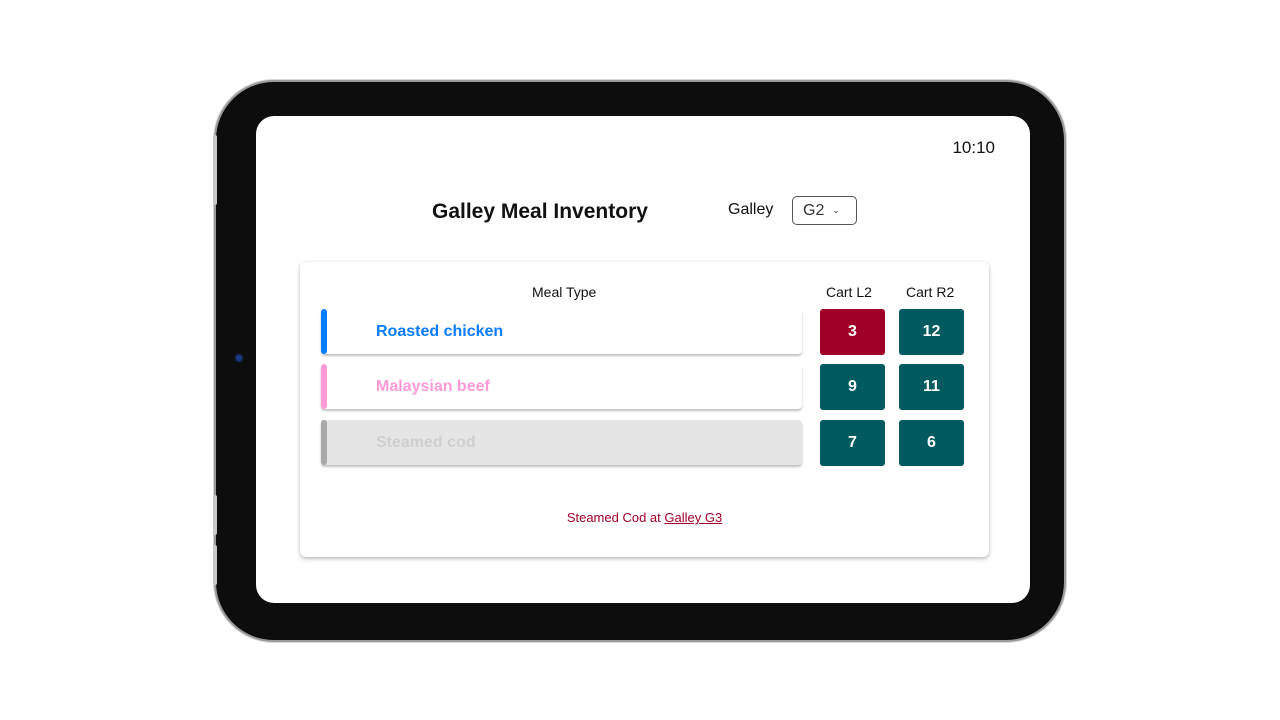 The image size is (1280, 720). I want to click on cart-l2-count-cell: 3, so click(852, 332).